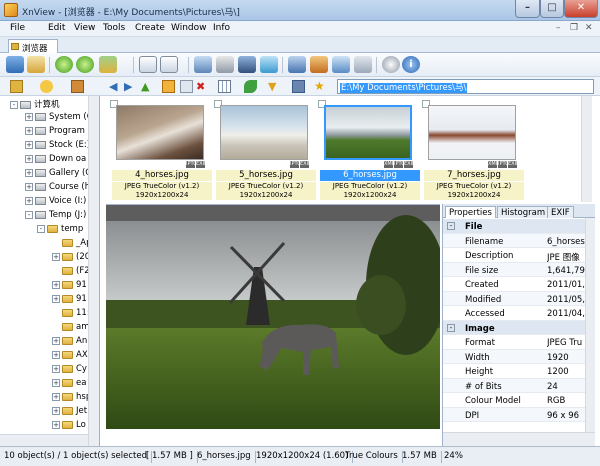  Describe the element at coordinates (590, 325) in the screenshot. I see `properties-scrollbar` at that location.